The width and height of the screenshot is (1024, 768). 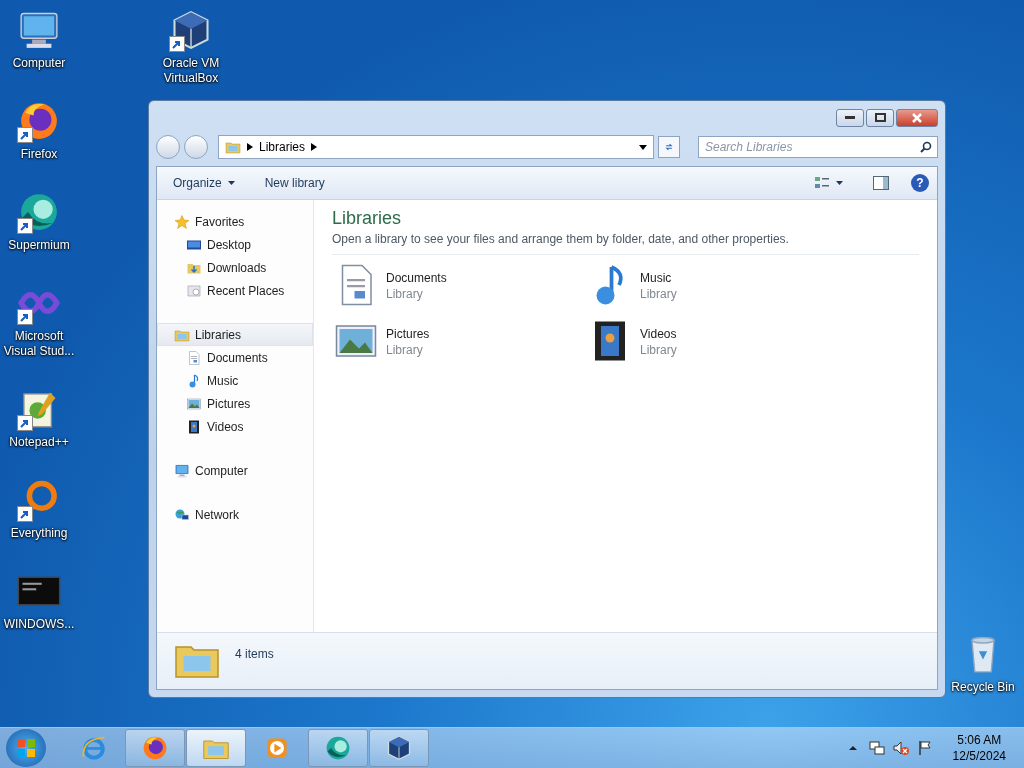 I want to click on maximize-button, so click(x=880, y=117).